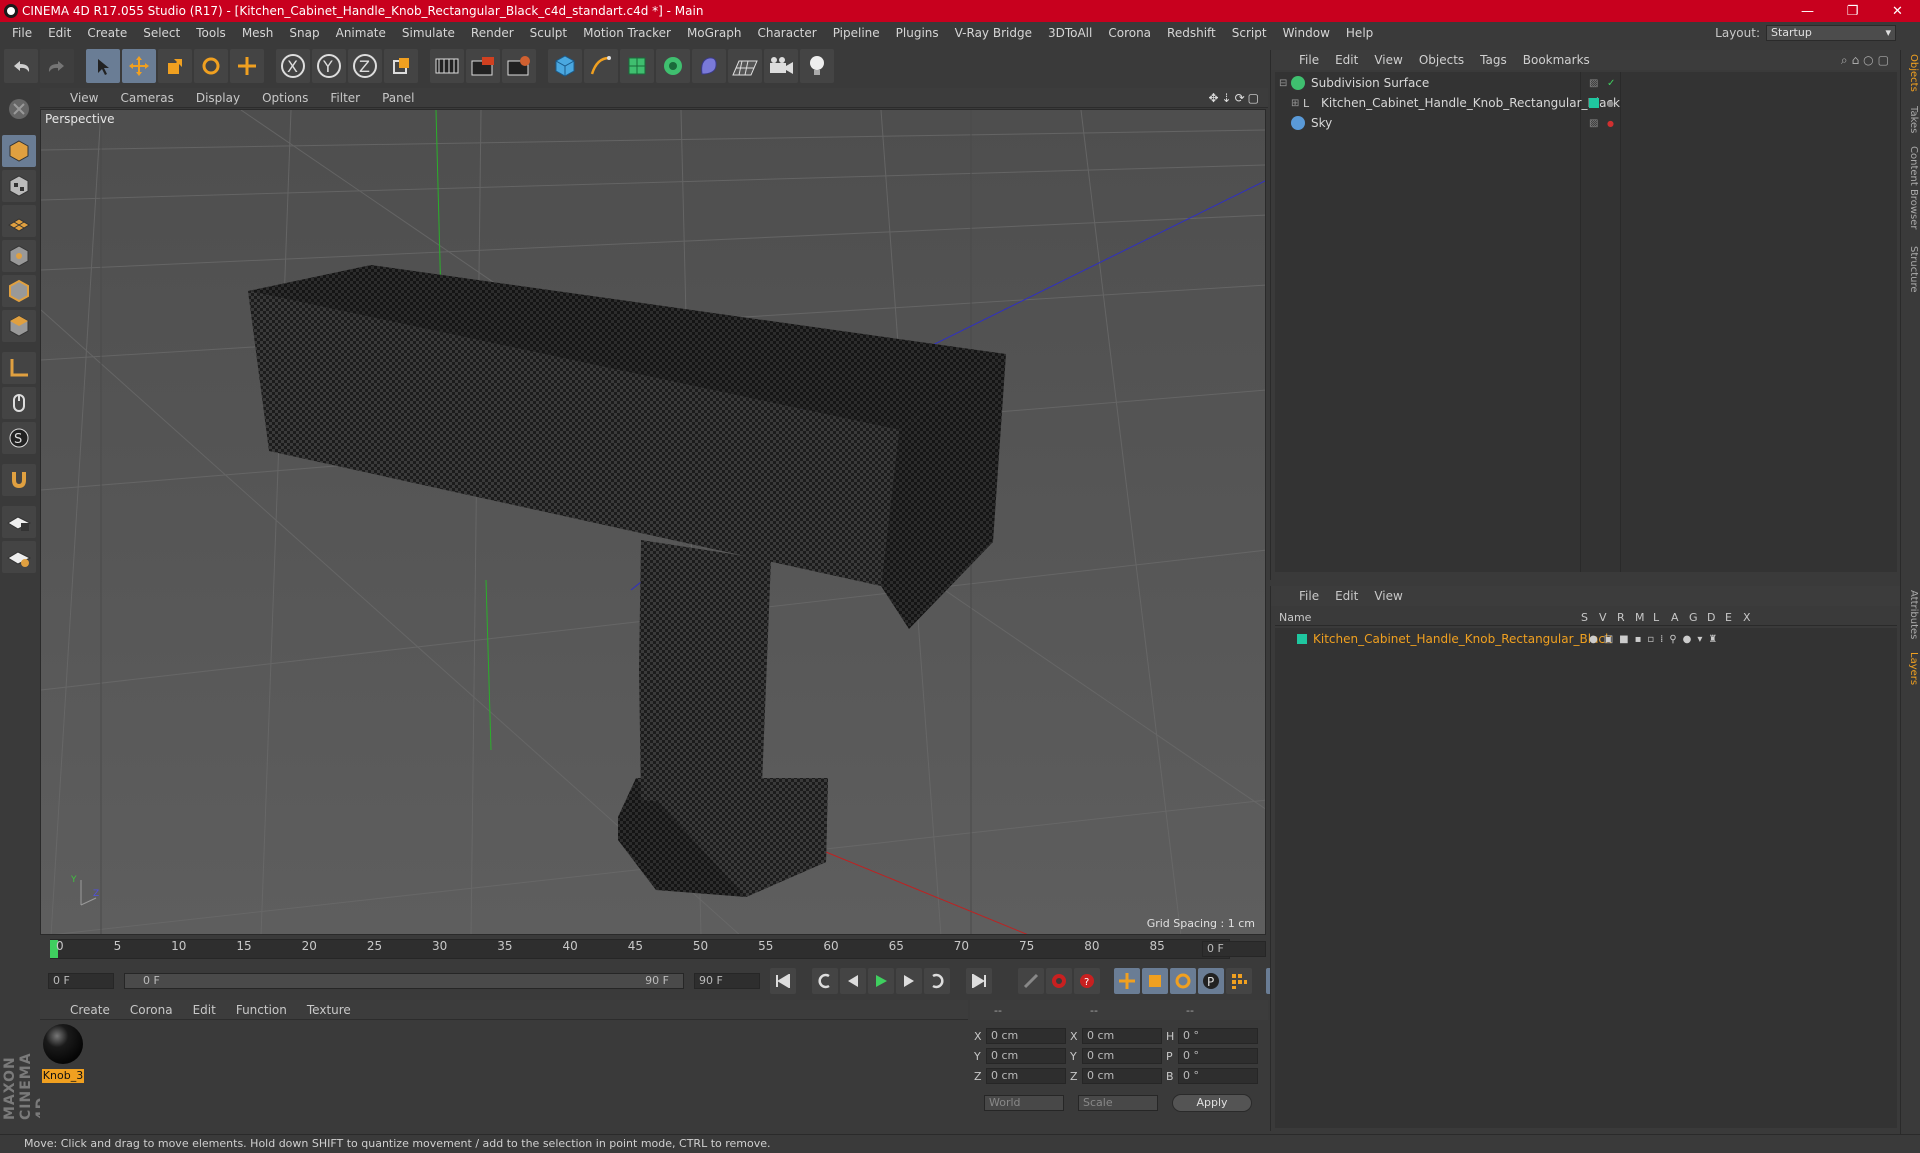  I want to click on material-swatch: Knob_3, so click(63, 1053).